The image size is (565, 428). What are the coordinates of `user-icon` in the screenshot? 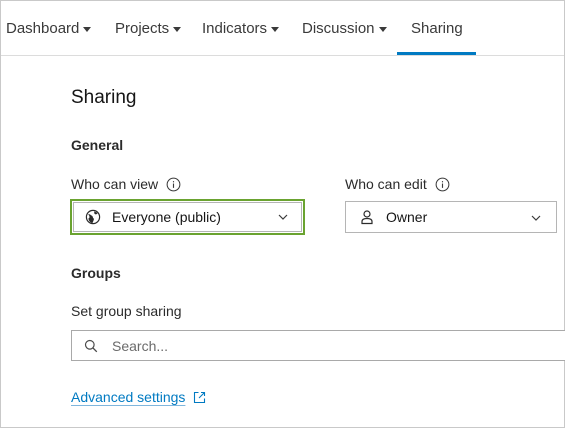 It's located at (367, 217).